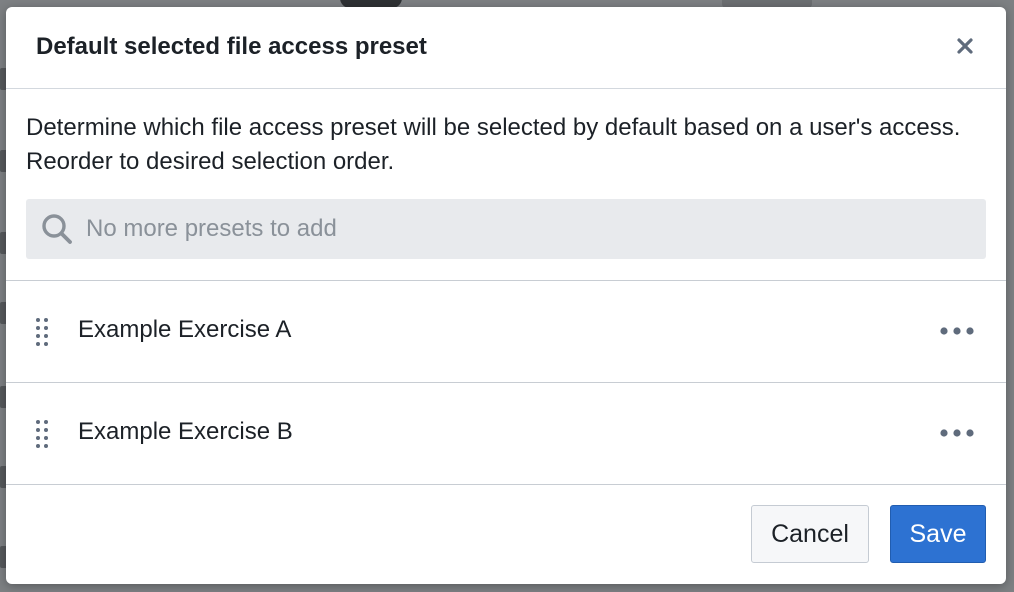 The height and width of the screenshot is (592, 1014). Describe the element at coordinates (810, 534) in the screenshot. I see `cancel-button: Cancel` at that location.